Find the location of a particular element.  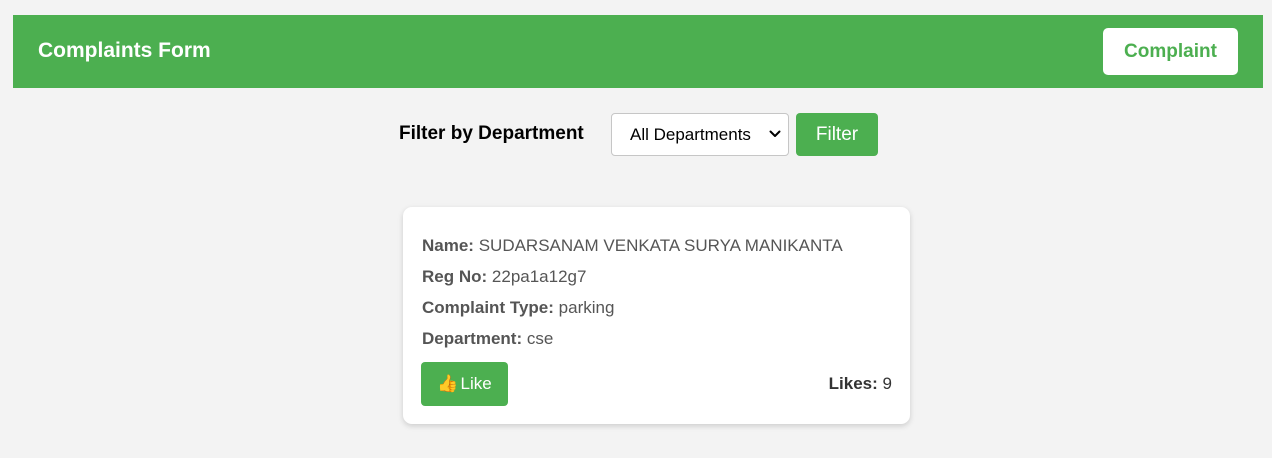

like-button: 👍 Like is located at coordinates (464, 384).